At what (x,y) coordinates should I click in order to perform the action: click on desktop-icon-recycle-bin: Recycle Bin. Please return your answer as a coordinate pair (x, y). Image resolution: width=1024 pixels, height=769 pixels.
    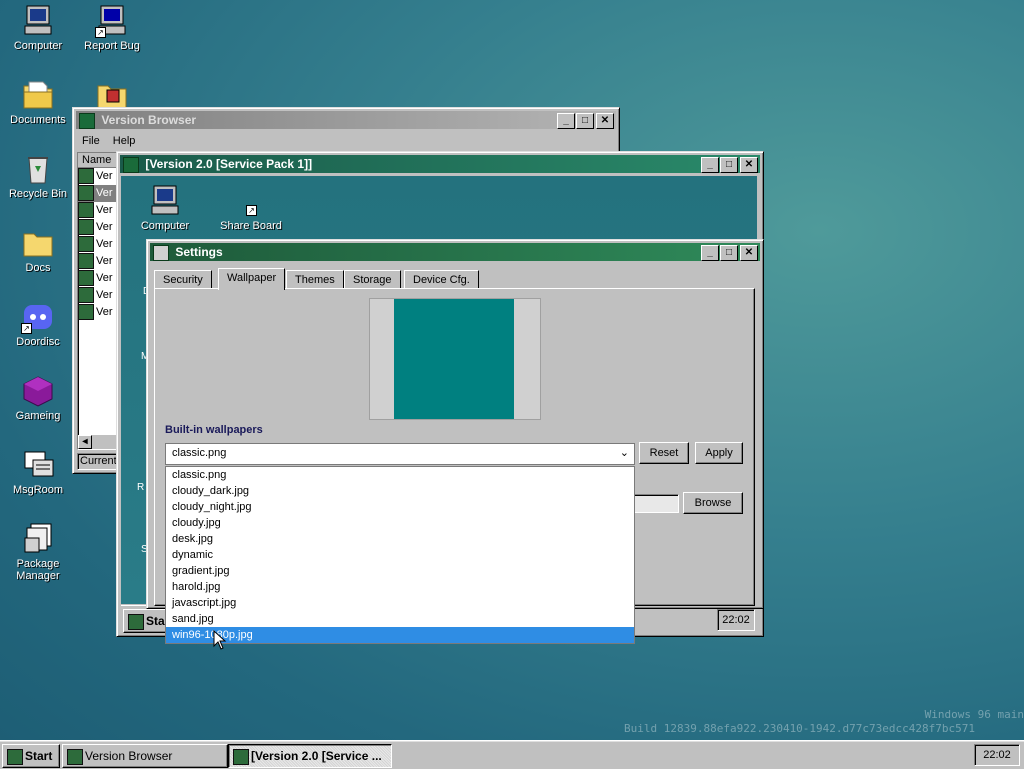
    Looking at the image, I should click on (38, 176).